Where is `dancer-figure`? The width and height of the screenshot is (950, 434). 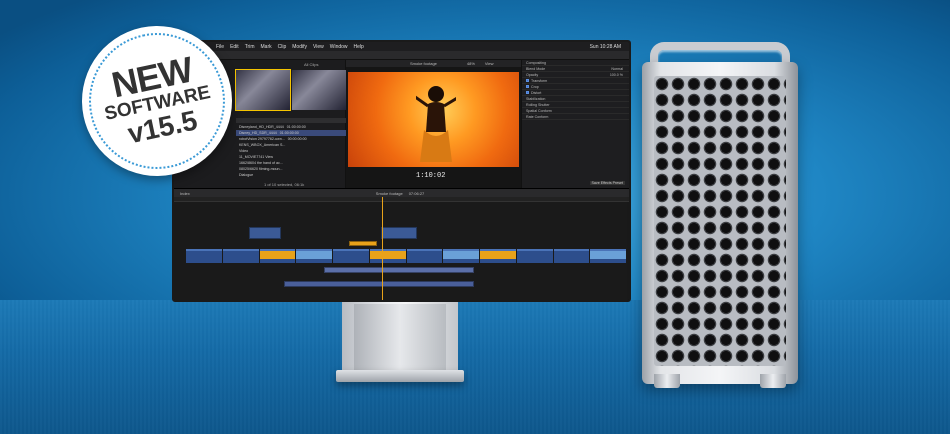
dancer-figure is located at coordinates (436, 124).